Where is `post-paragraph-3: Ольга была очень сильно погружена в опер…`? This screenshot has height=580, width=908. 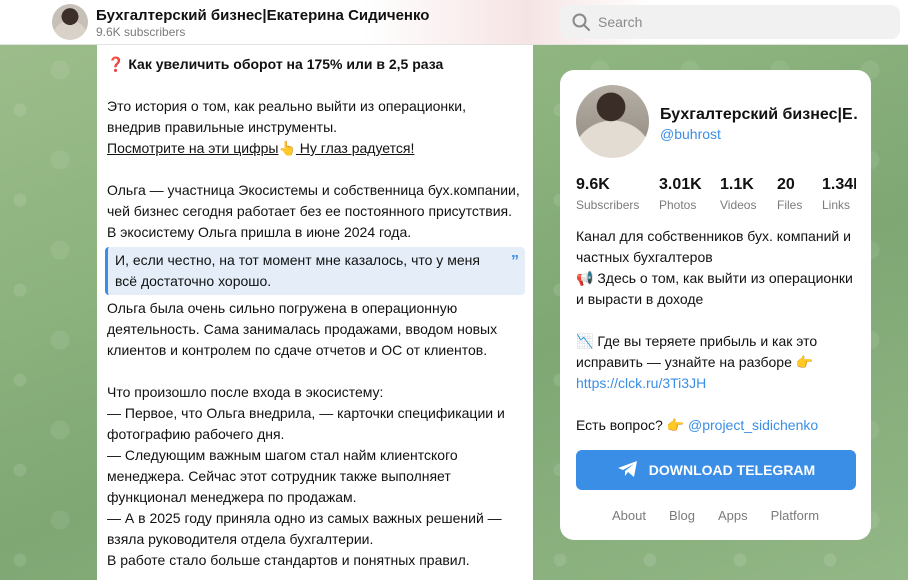 post-paragraph-3: Ольга была очень сильно погружена в опер… is located at coordinates (302, 329).